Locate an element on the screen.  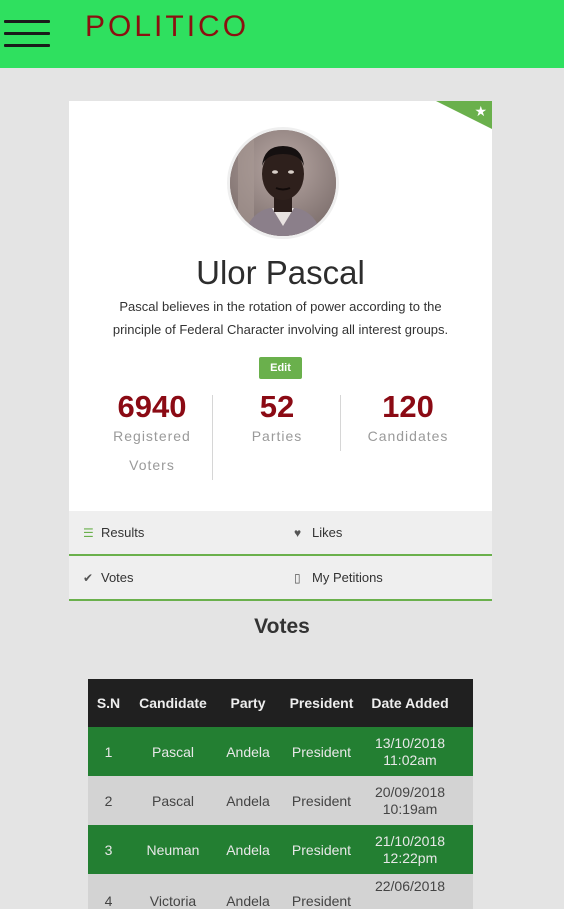
column-header: President is located at coordinates (321, 703).